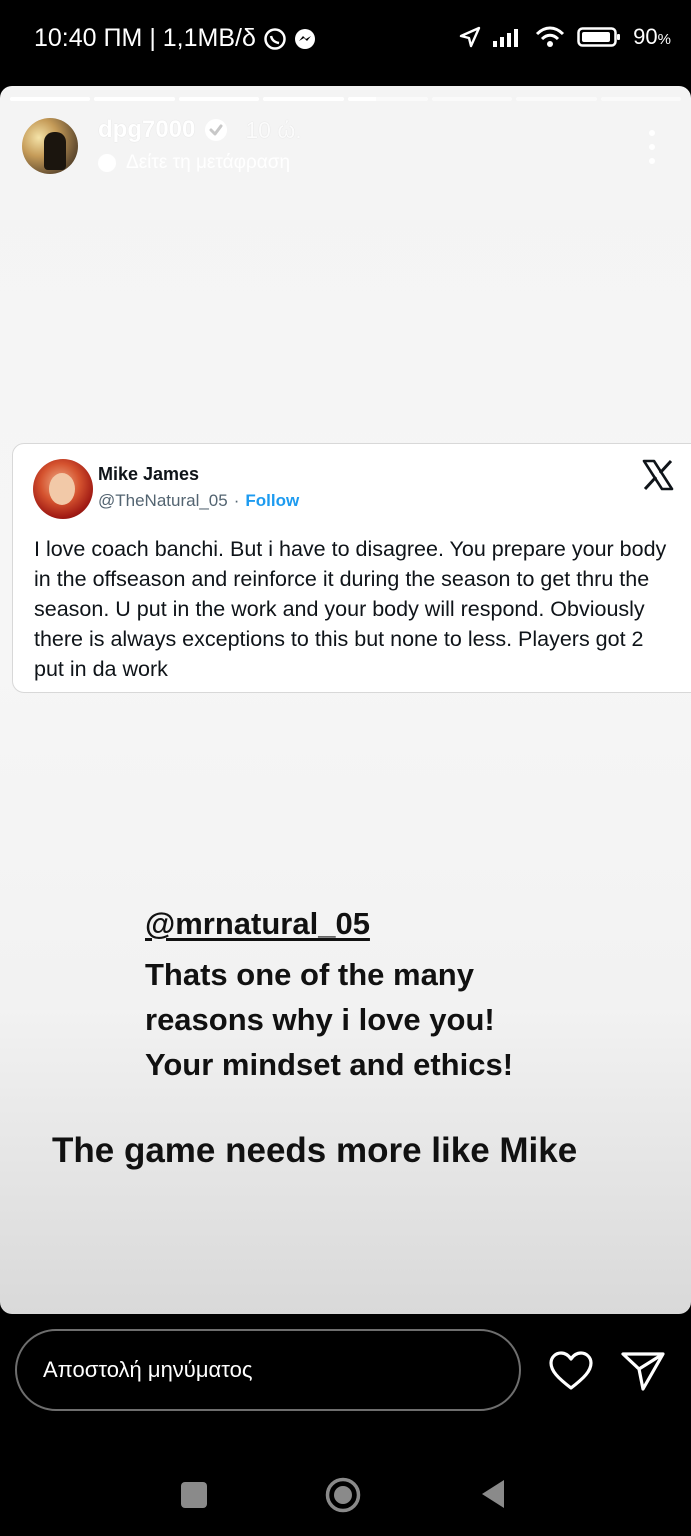  Describe the element at coordinates (268, 1370) in the screenshot. I see `send-message-input: Αποστολή μηνύματος` at that location.